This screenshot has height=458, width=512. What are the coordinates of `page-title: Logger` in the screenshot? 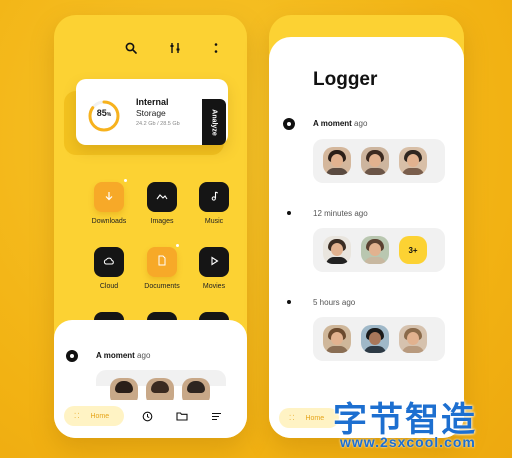 It's located at (345, 79).